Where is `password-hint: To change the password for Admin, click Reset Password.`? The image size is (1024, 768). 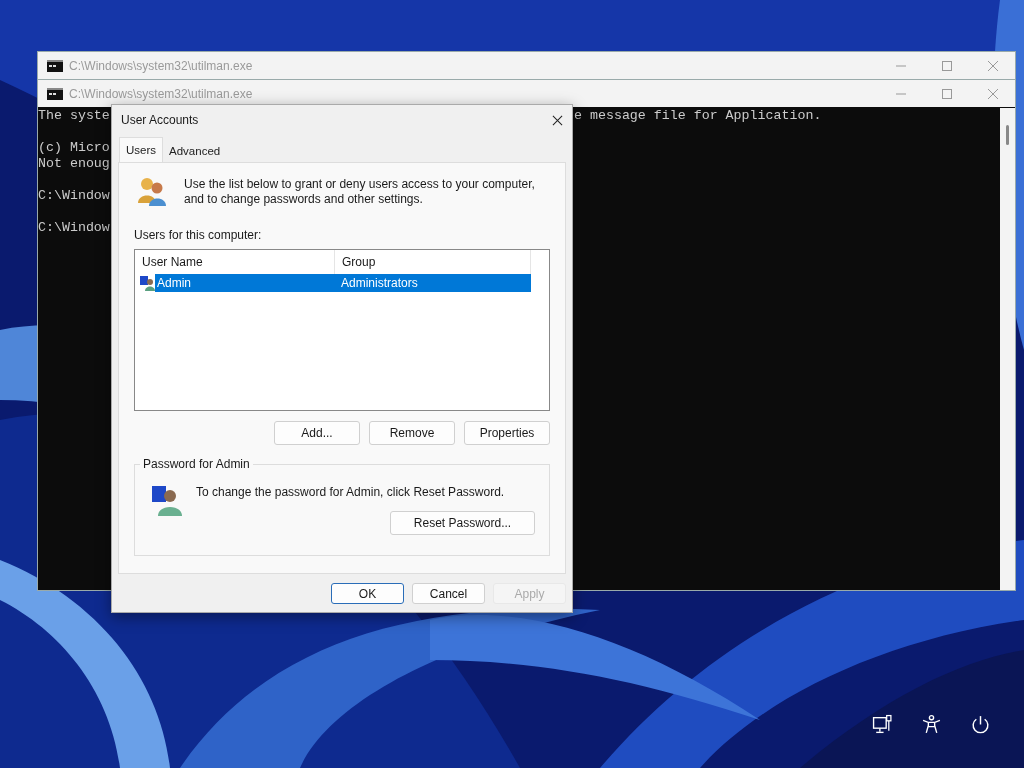 password-hint: To change the password for Admin, click Reset Password. is located at coordinates (350, 493).